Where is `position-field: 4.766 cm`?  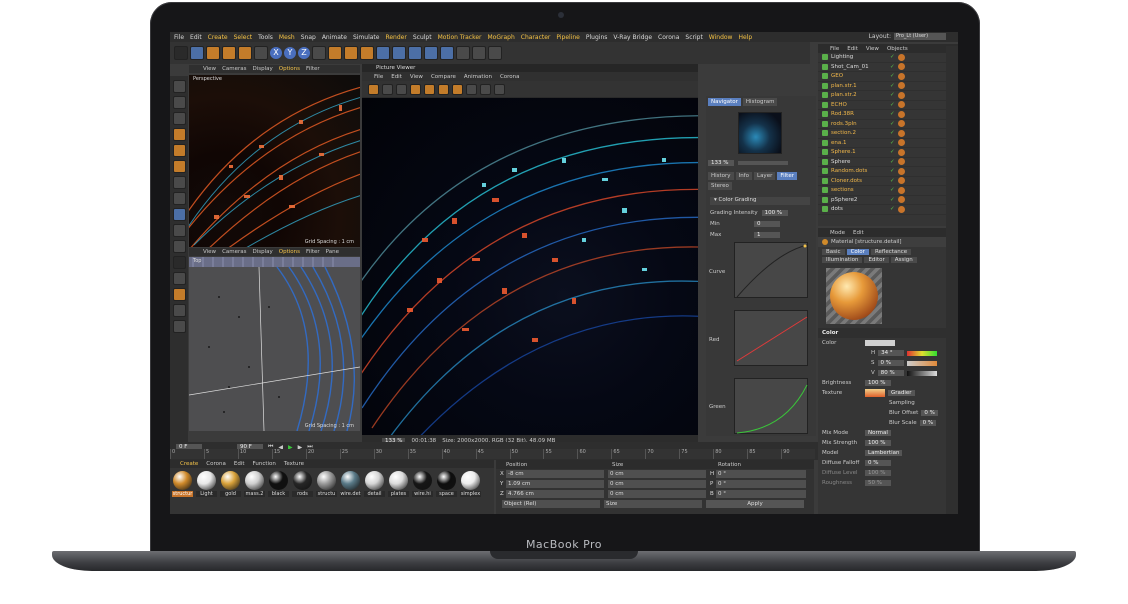
position-field: 4.766 cm is located at coordinates (555, 494).